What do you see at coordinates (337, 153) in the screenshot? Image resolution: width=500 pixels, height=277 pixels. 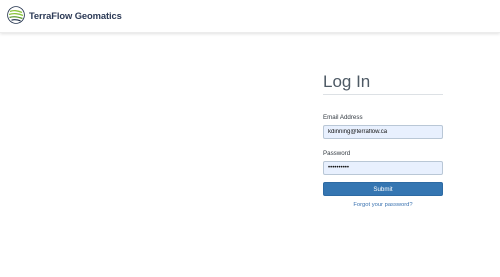 I see `password-label: Password` at bounding box center [337, 153].